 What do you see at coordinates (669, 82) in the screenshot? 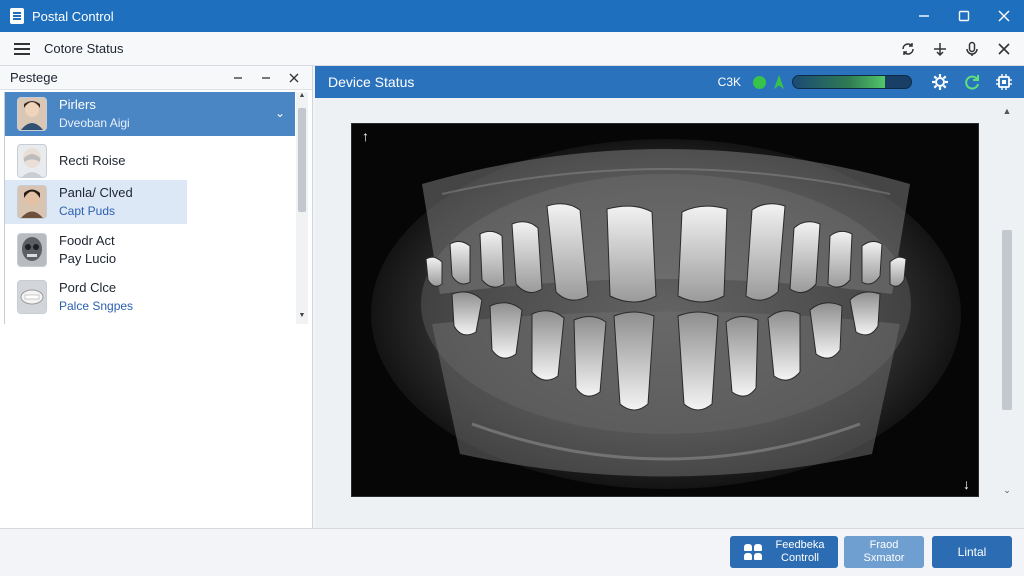
I see `device-panel-header: Device Status C3K` at bounding box center [669, 82].